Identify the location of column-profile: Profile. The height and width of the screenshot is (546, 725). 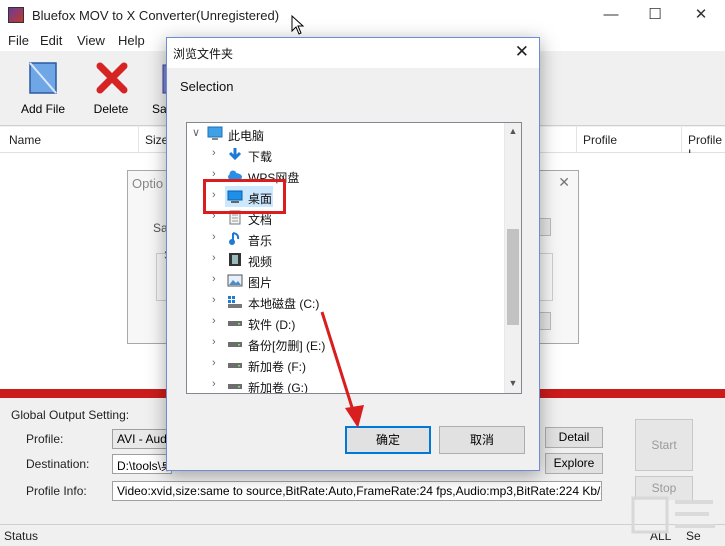
(600, 140).